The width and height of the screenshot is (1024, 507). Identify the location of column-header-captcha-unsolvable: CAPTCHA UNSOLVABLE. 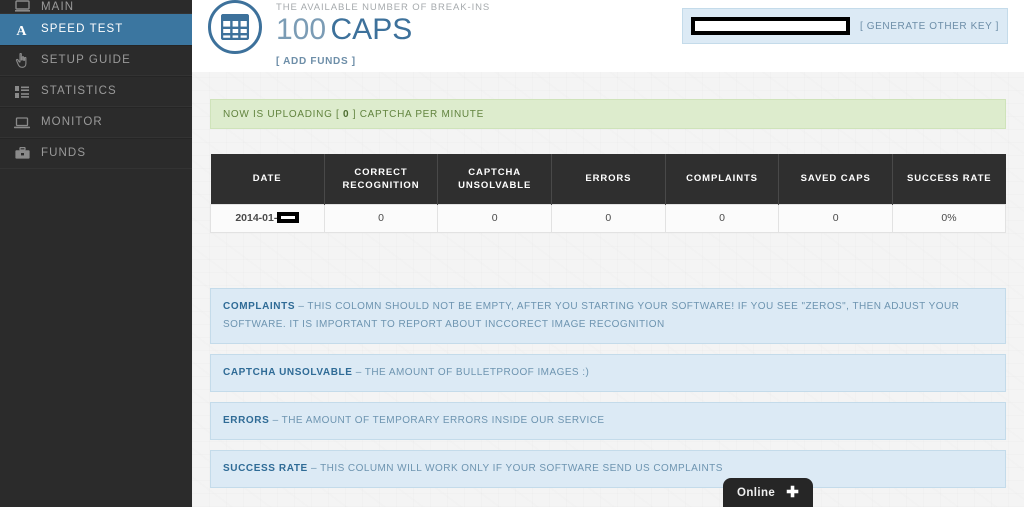
(495, 179).